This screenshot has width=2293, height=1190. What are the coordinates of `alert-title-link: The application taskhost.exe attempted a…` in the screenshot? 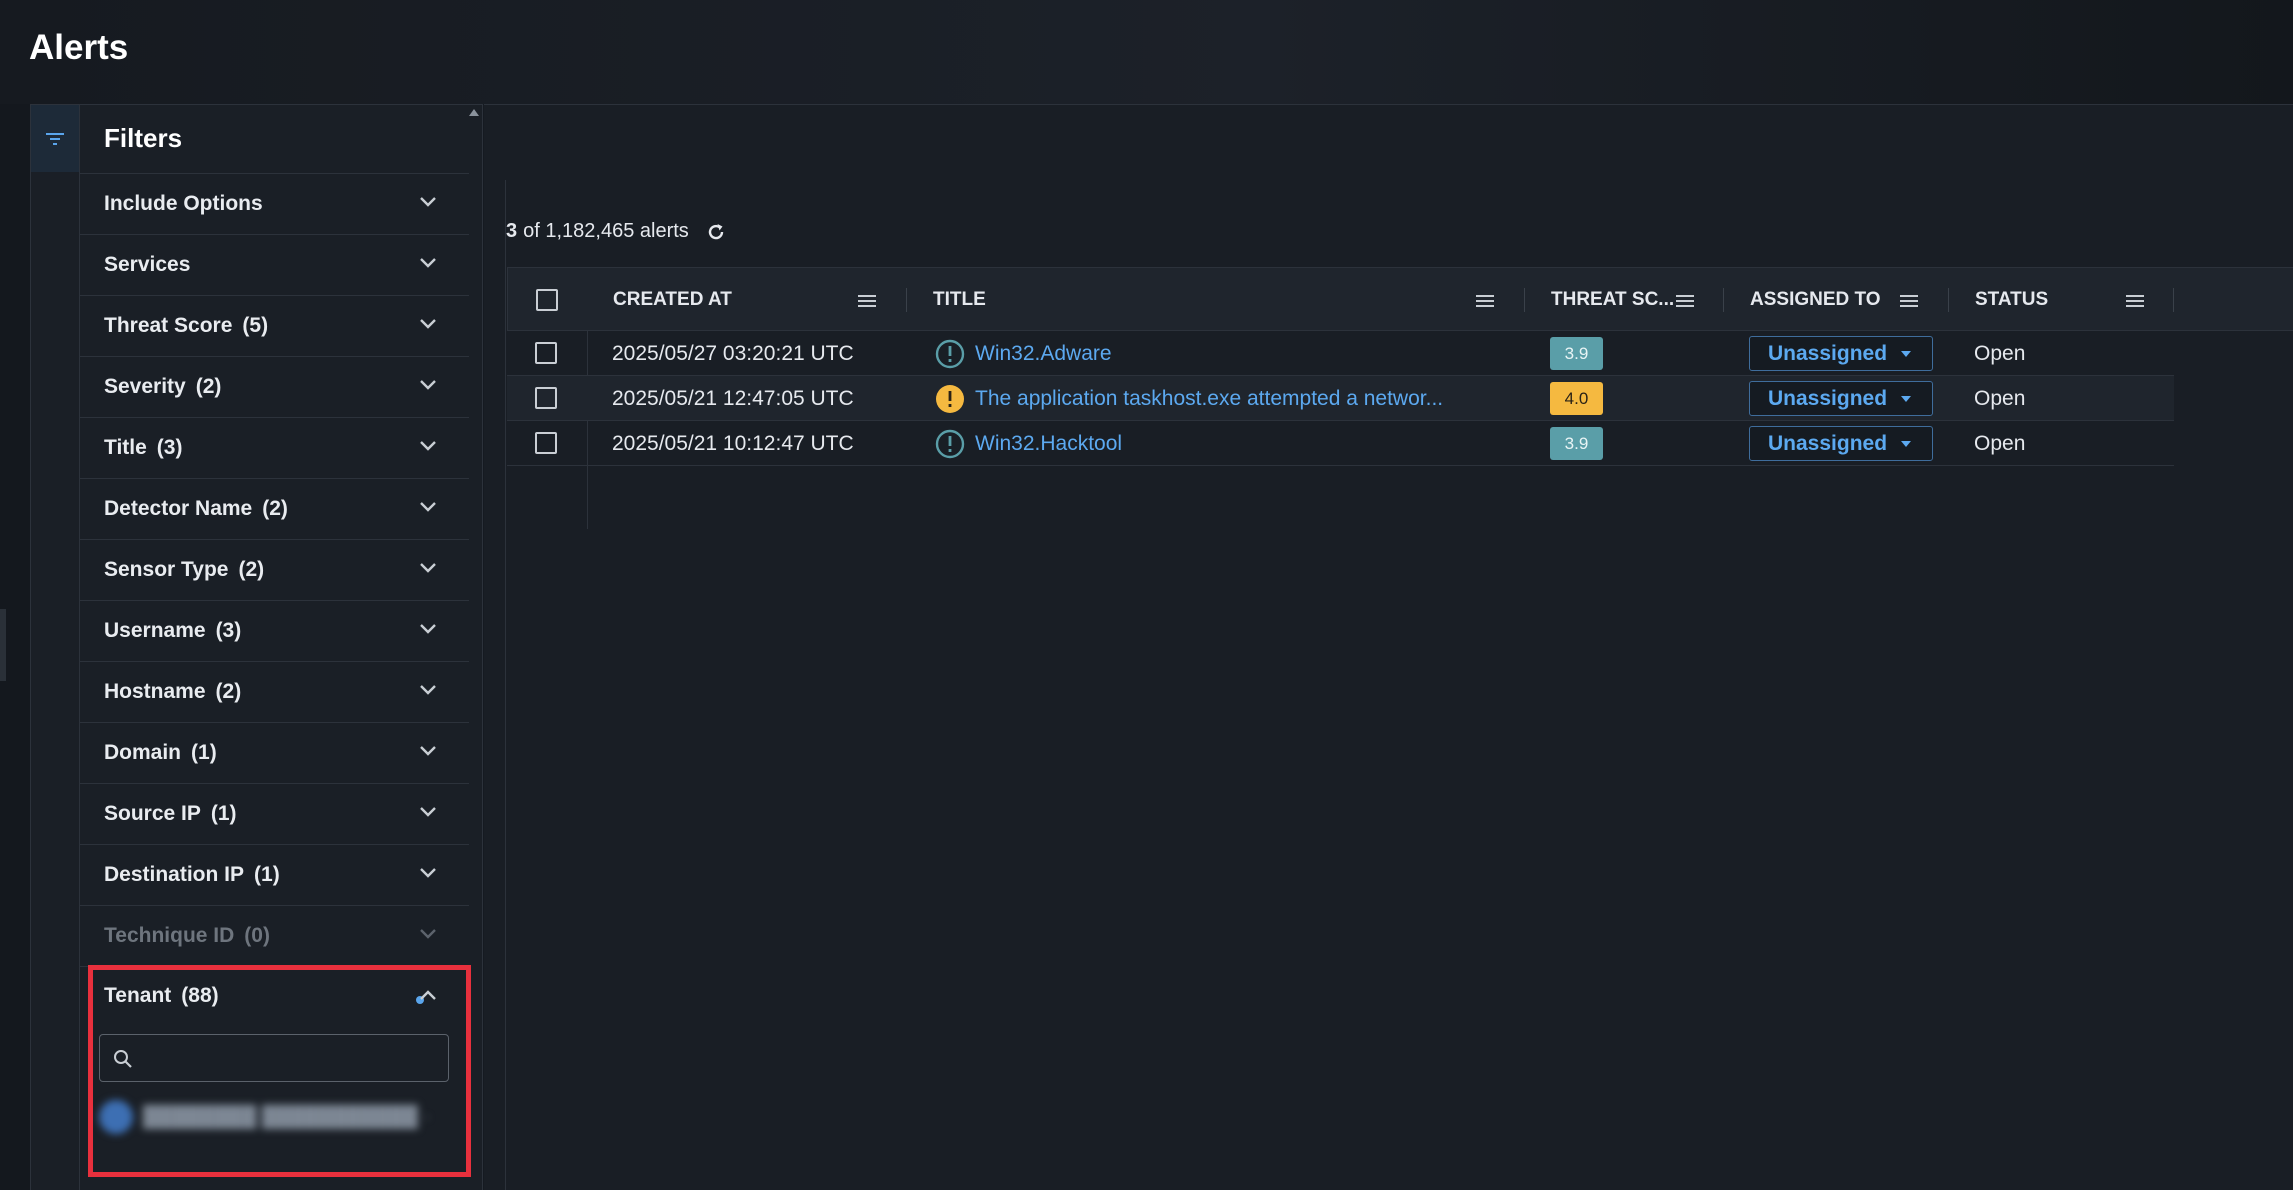 It's located at (1209, 399).